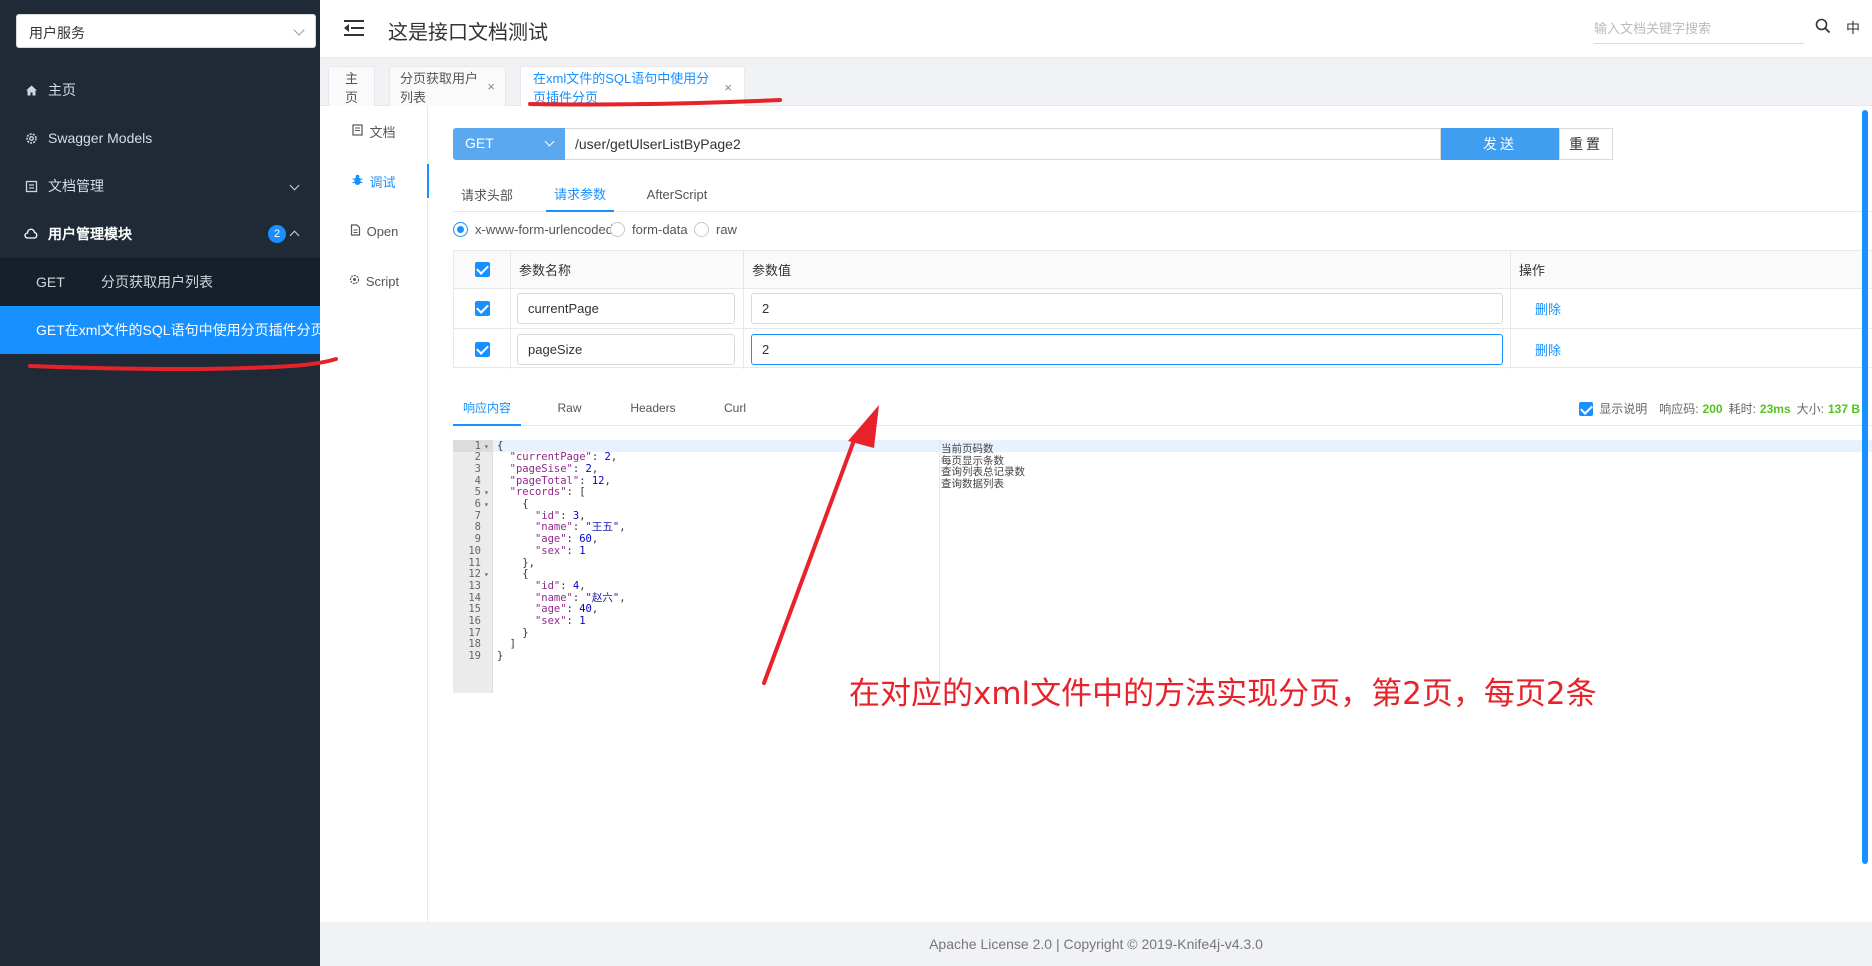 The image size is (1872, 966). Describe the element at coordinates (1775, 408) in the screenshot. I see `response-time: 23ms` at that location.